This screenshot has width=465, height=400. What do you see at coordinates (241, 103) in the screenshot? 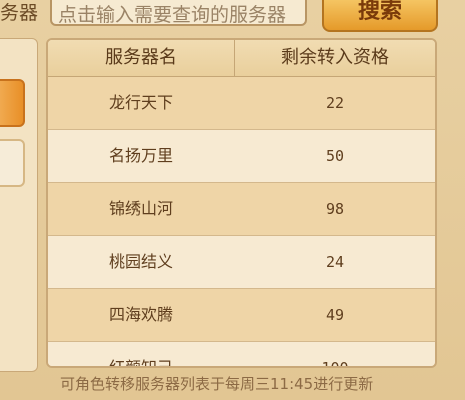
I see `table-row: 龙行天下 22` at bounding box center [241, 103].